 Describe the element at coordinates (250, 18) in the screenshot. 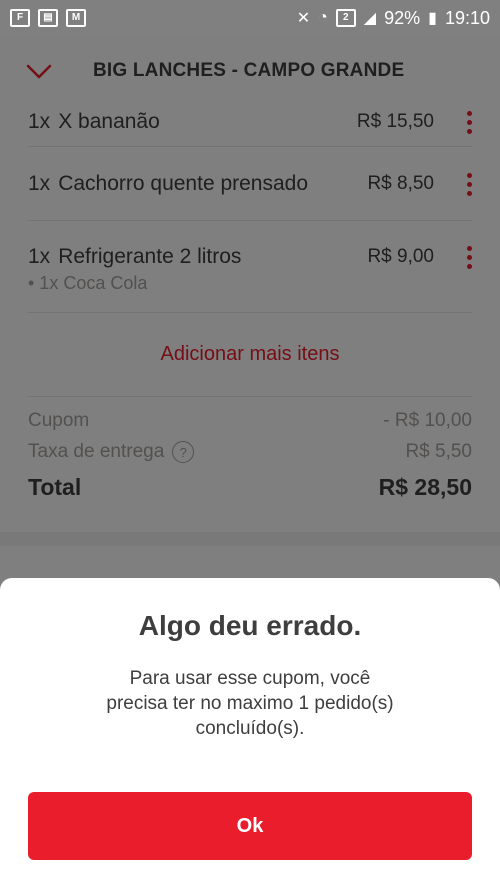

I see `status-bar: F ▤ M ✕ ◔ 2 ◢ 92% ▮ 19:10` at that location.